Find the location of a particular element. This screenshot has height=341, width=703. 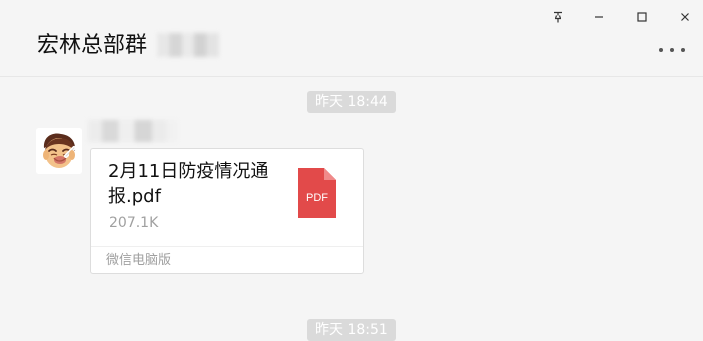

pdf-label: PDF is located at coordinates (317, 198).